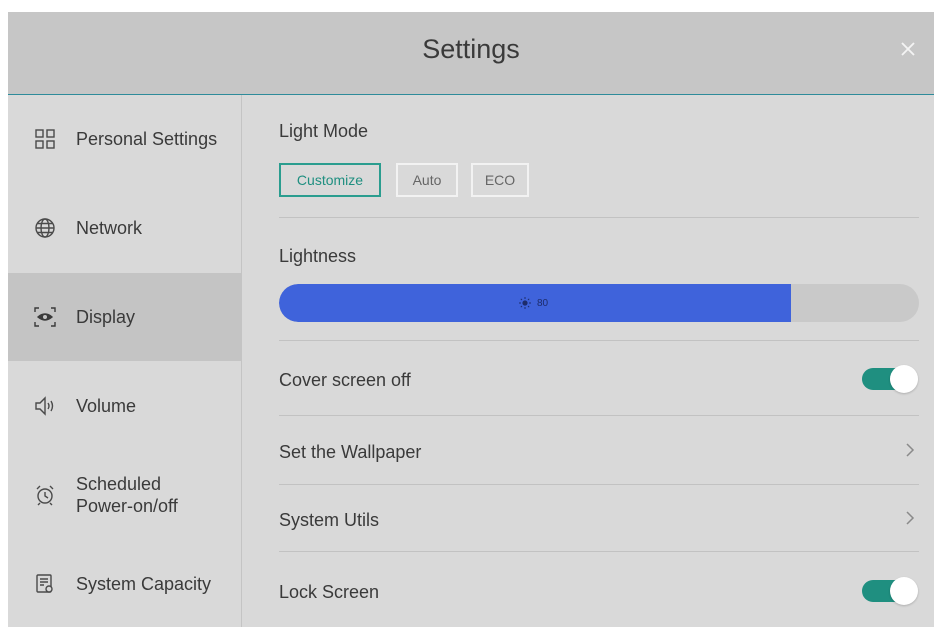 Image resolution: width=938 pixels, height=627 pixels. Describe the element at coordinates (543, 303) in the screenshot. I see `lightness-value: 80` at that location.